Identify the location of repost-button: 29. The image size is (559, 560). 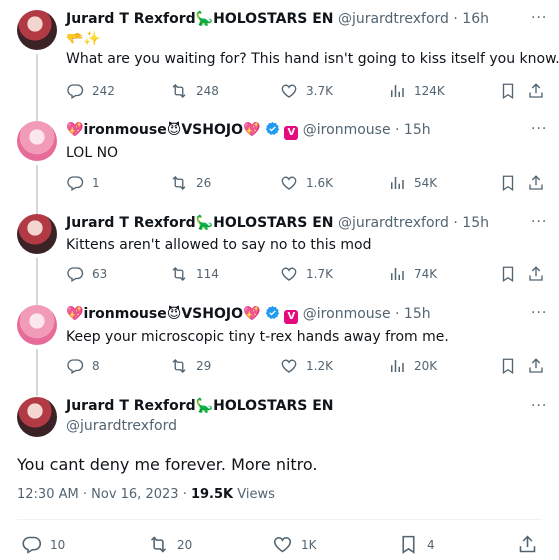
(190, 366).